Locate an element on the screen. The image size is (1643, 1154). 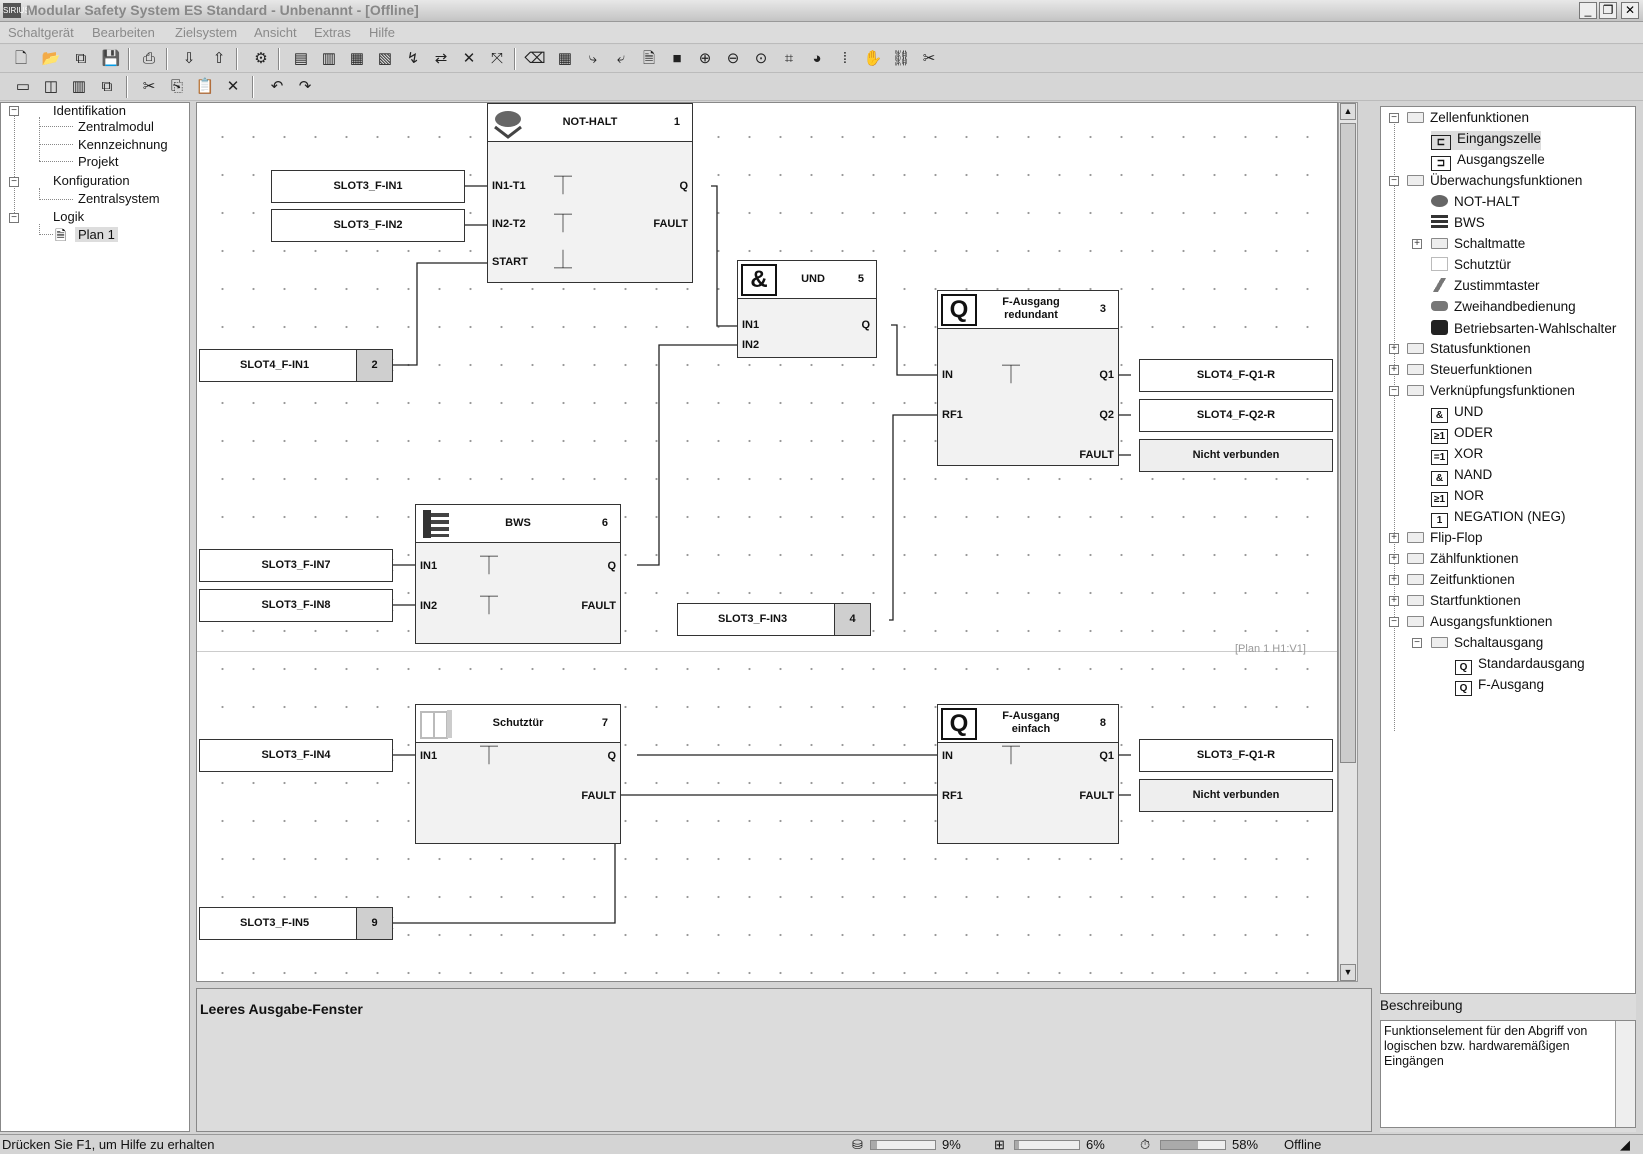
lib-und: & UND is located at coordinates (1457, 413).